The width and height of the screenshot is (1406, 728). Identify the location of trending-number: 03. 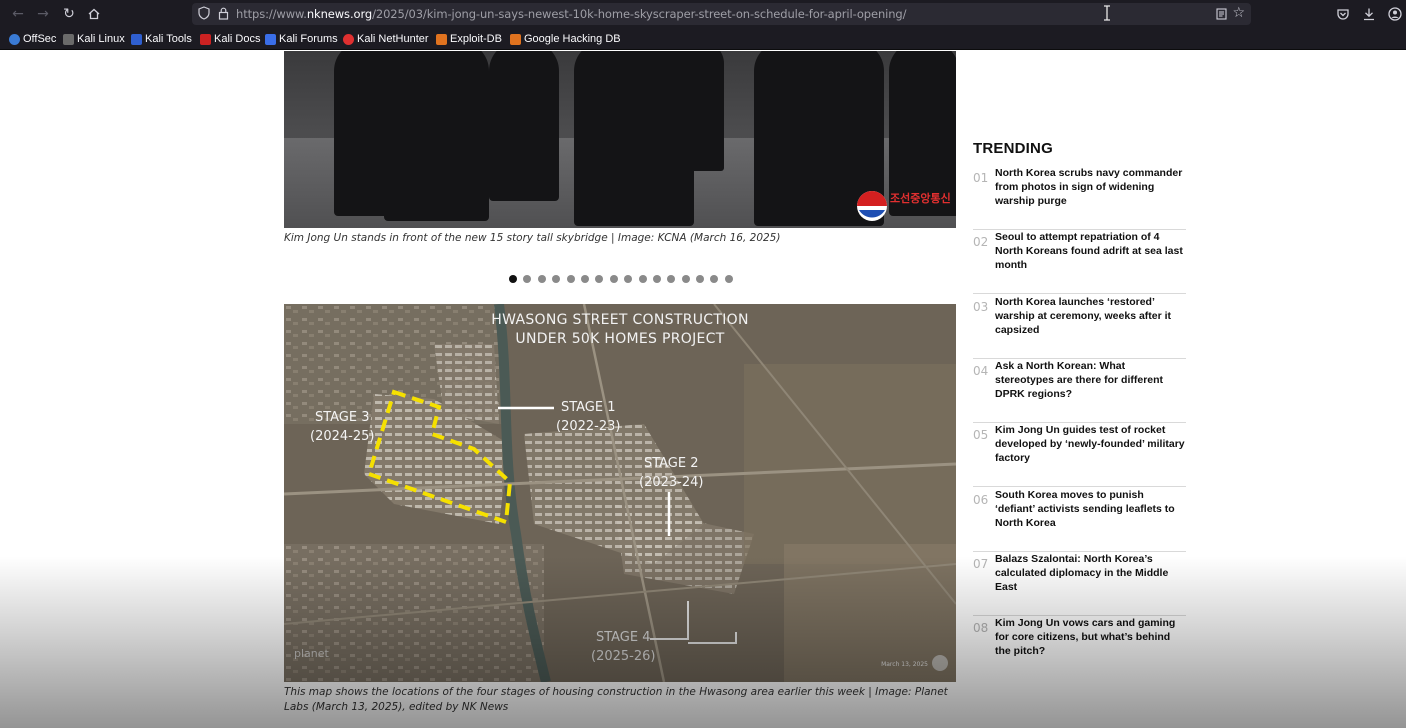
(981, 306).